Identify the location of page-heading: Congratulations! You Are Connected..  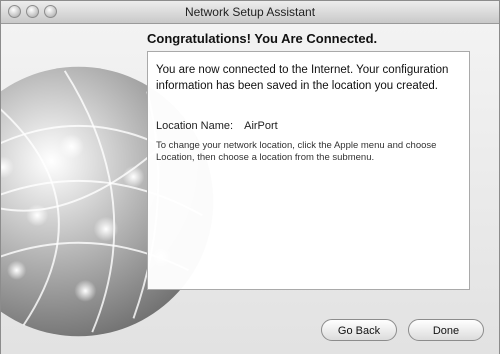
(262, 38).